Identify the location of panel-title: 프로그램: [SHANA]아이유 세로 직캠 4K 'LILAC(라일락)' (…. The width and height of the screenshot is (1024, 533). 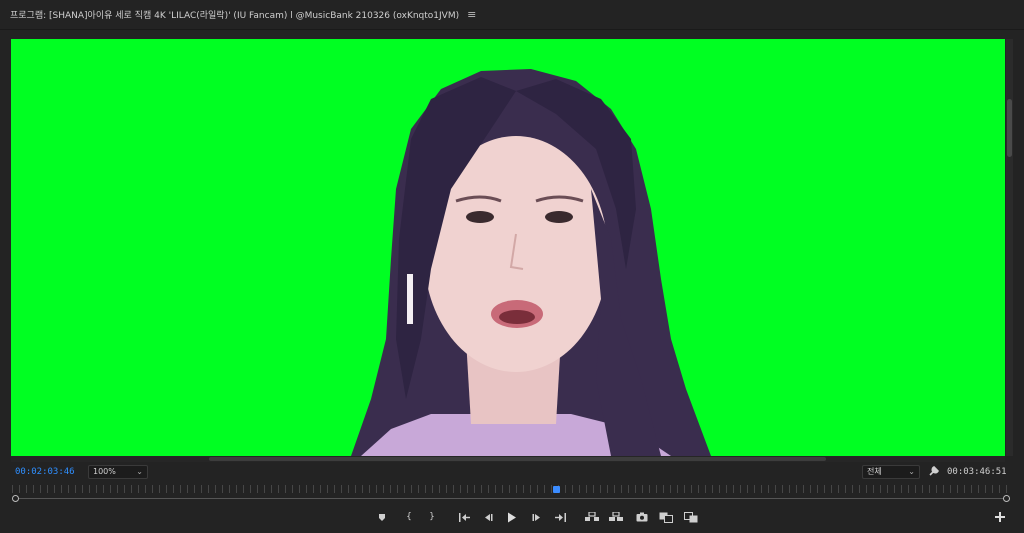
(235, 16).